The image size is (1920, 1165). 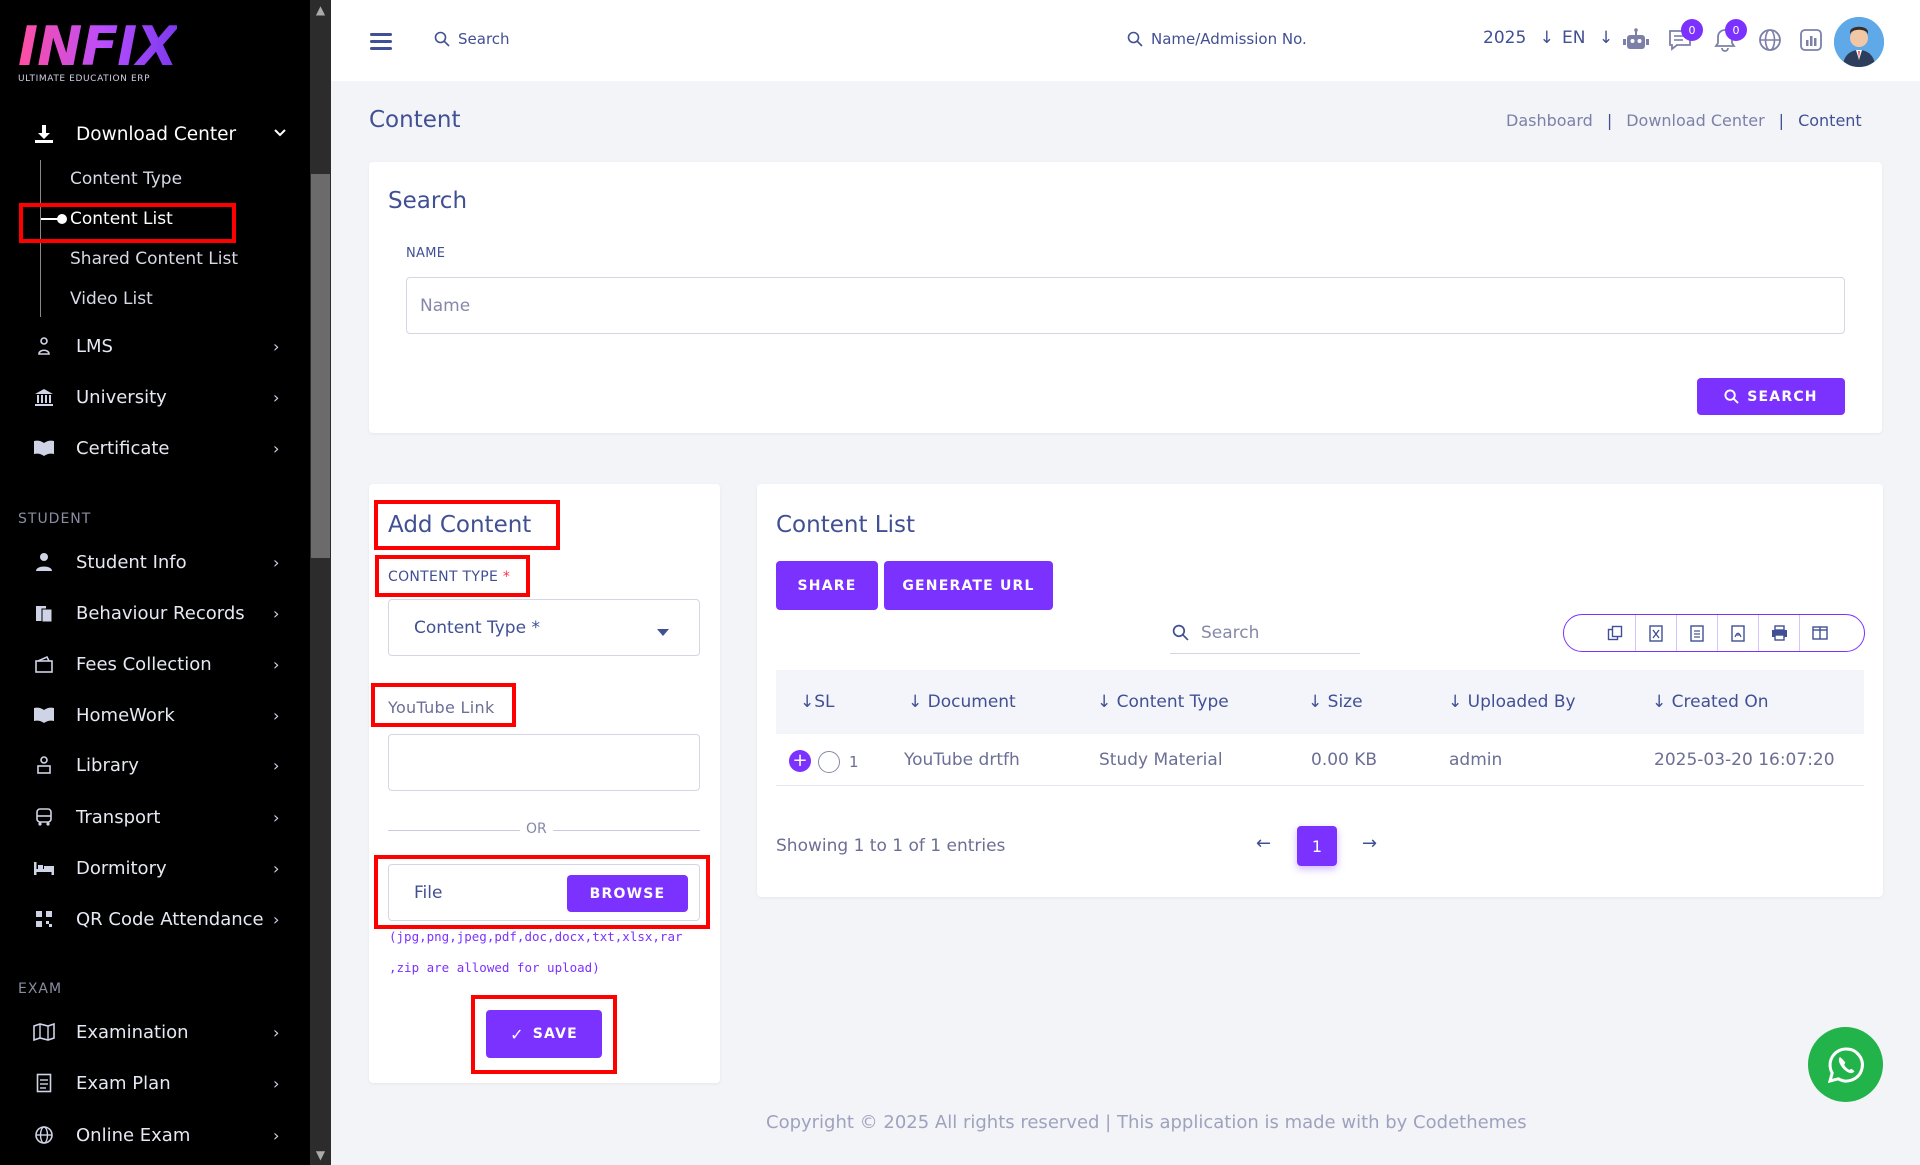 I want to click on map-icon, so click(x=44, y=1032).